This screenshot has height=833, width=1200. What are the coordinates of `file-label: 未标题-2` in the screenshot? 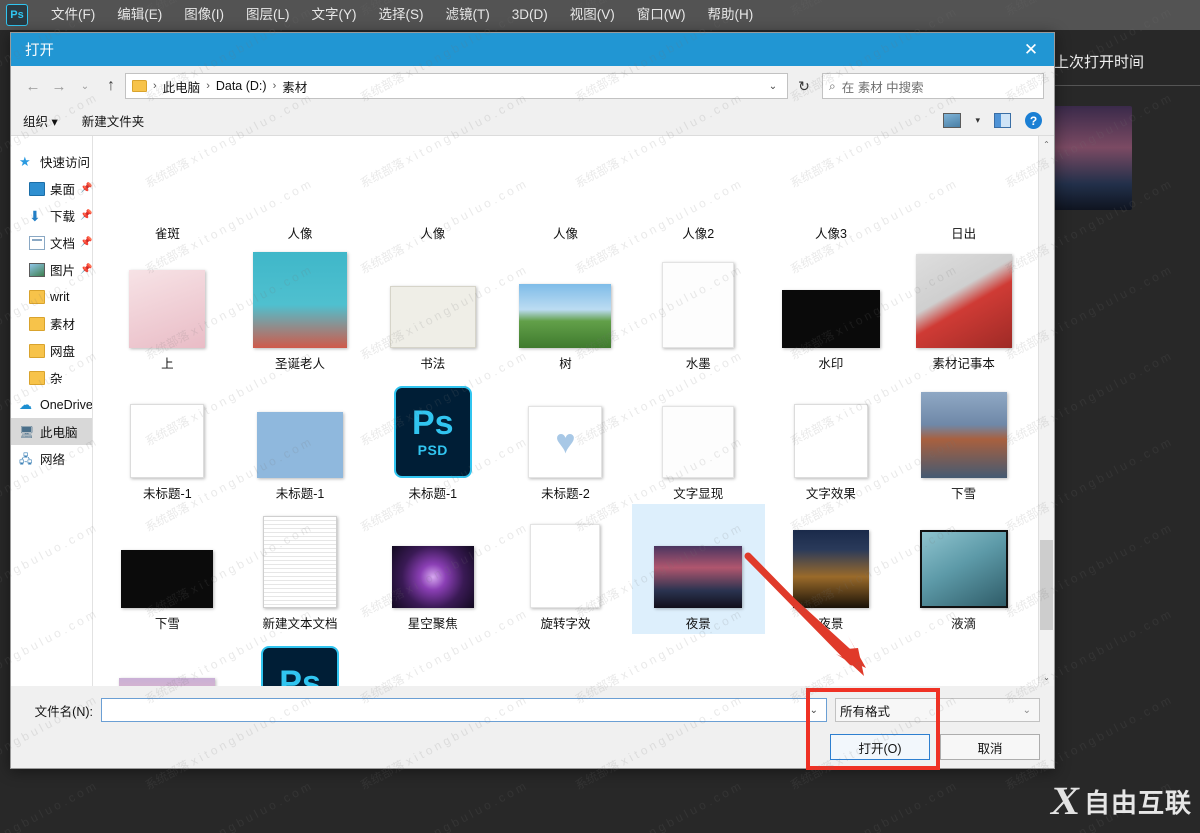 It's located at (565, 494).